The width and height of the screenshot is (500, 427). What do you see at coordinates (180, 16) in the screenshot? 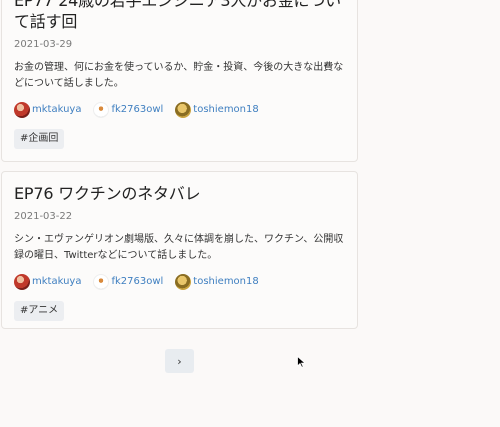
I see `episode-title-link: EP77 24歳の若手エンジニア3人がお金について話す回` at bounding box center [180, 16].